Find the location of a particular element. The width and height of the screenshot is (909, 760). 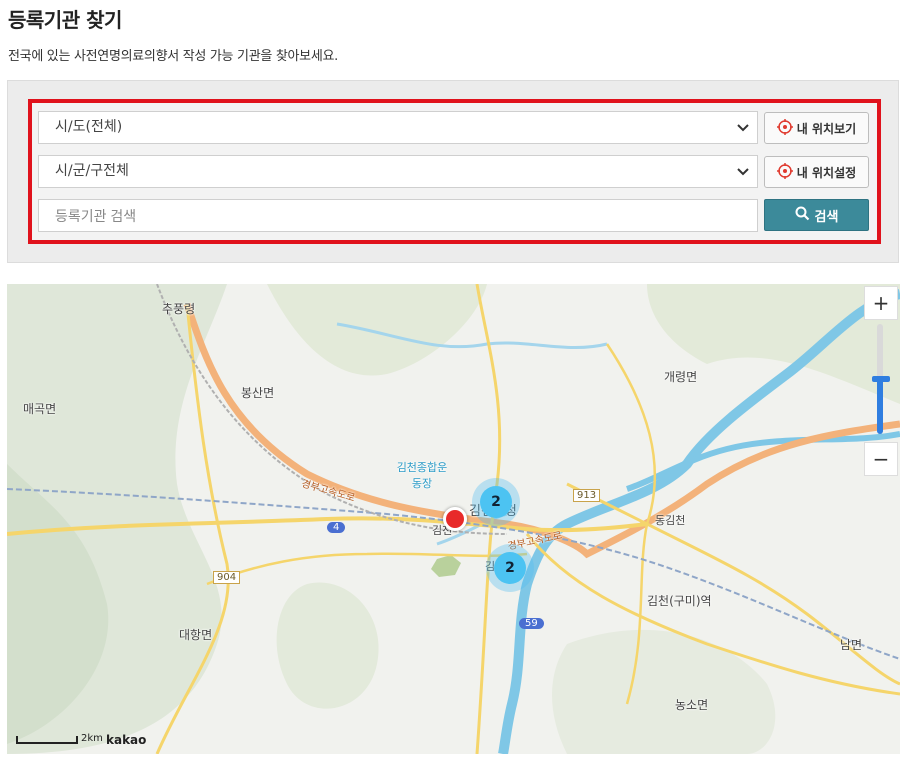

map-label: 김천(구미)역 is located at coordinates (679, 601).